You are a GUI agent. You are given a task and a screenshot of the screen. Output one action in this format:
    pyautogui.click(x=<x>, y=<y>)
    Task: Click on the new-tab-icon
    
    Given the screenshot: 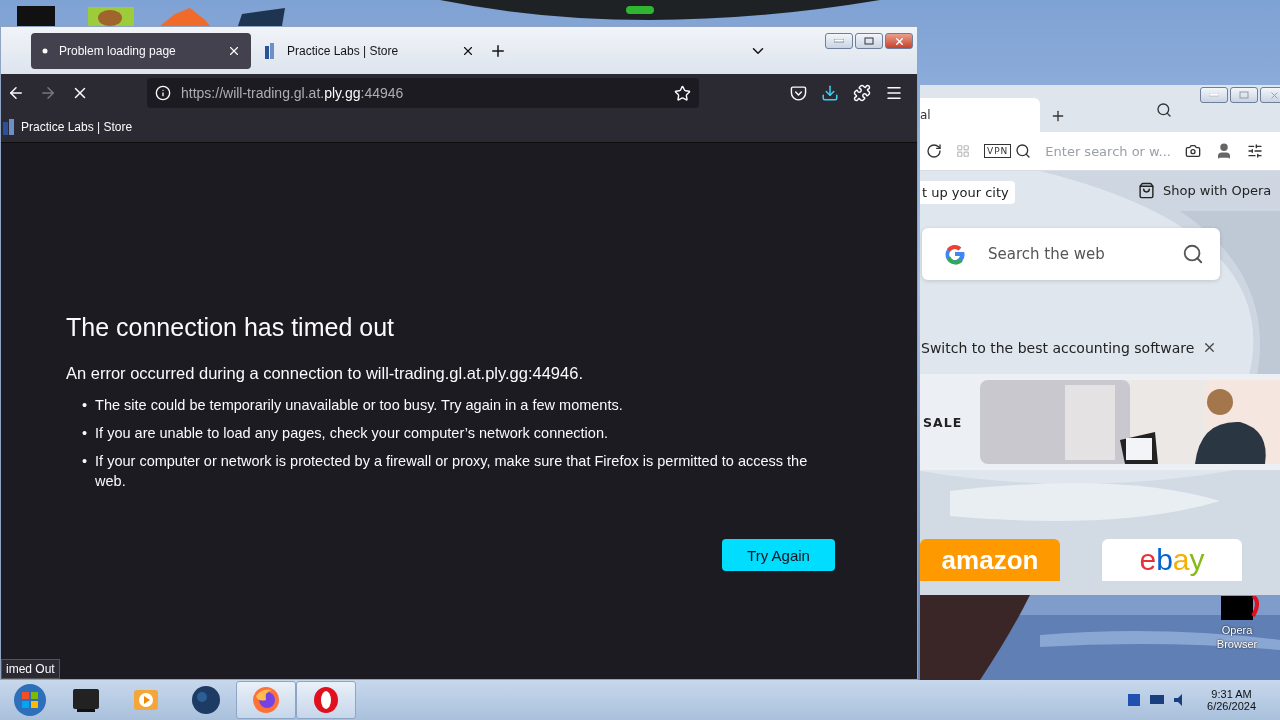 What is the action you would take?
    pyautogui.click(x=1058, y=116)
    